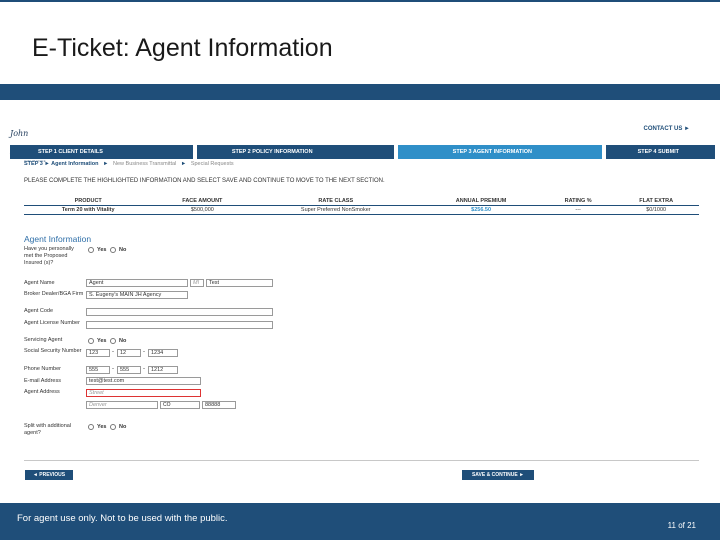 The height and width of the screenshot is (540, 720). Describe the element at coordinates (137, 283) in the screenshot. I see `agent-first-name-input: Agent` at that location.